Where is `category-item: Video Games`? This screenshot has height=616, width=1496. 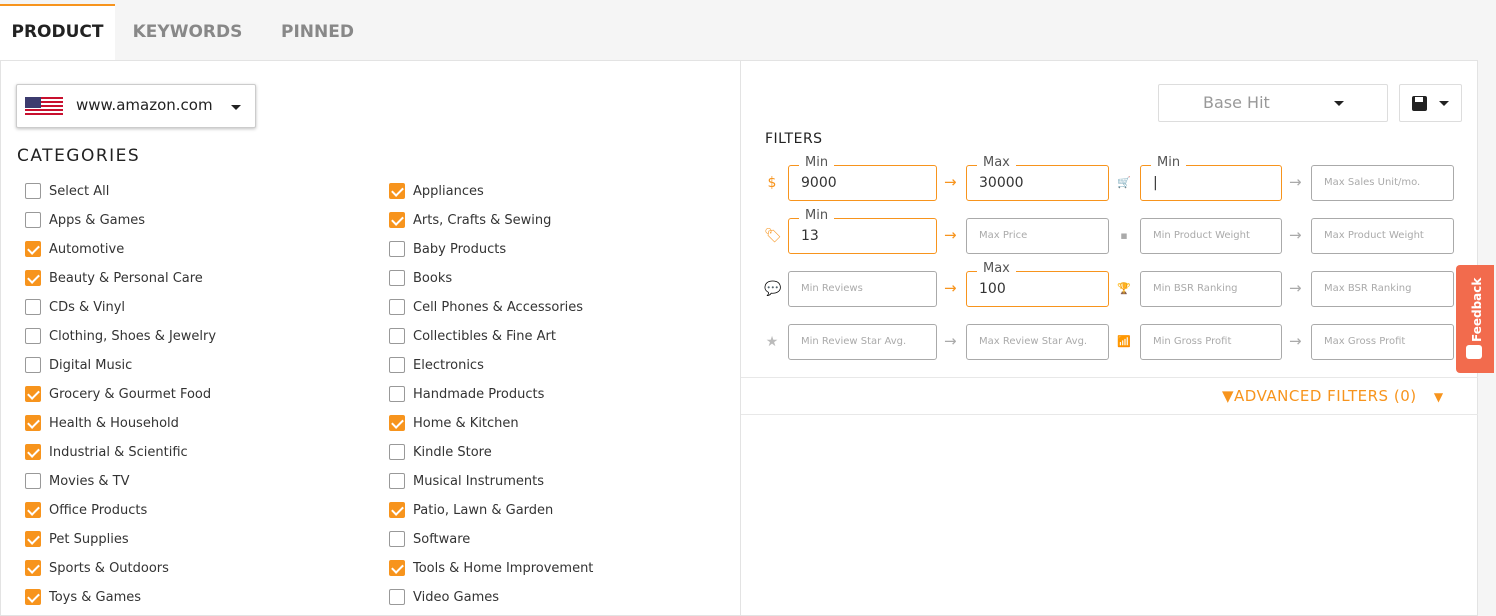
category-item: Video Games is located at coordinates (444, 597).